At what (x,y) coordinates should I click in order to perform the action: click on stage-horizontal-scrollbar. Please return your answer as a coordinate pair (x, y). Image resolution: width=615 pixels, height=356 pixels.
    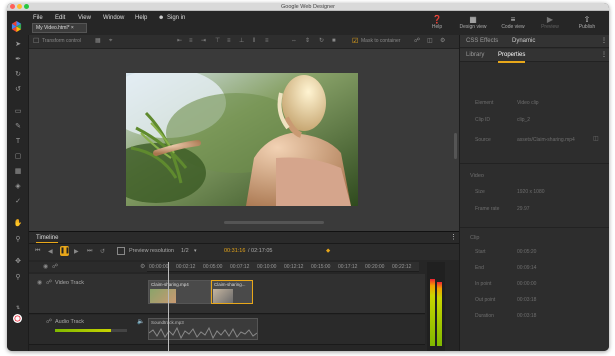
    Looking at the image, I should click on (274, 222).